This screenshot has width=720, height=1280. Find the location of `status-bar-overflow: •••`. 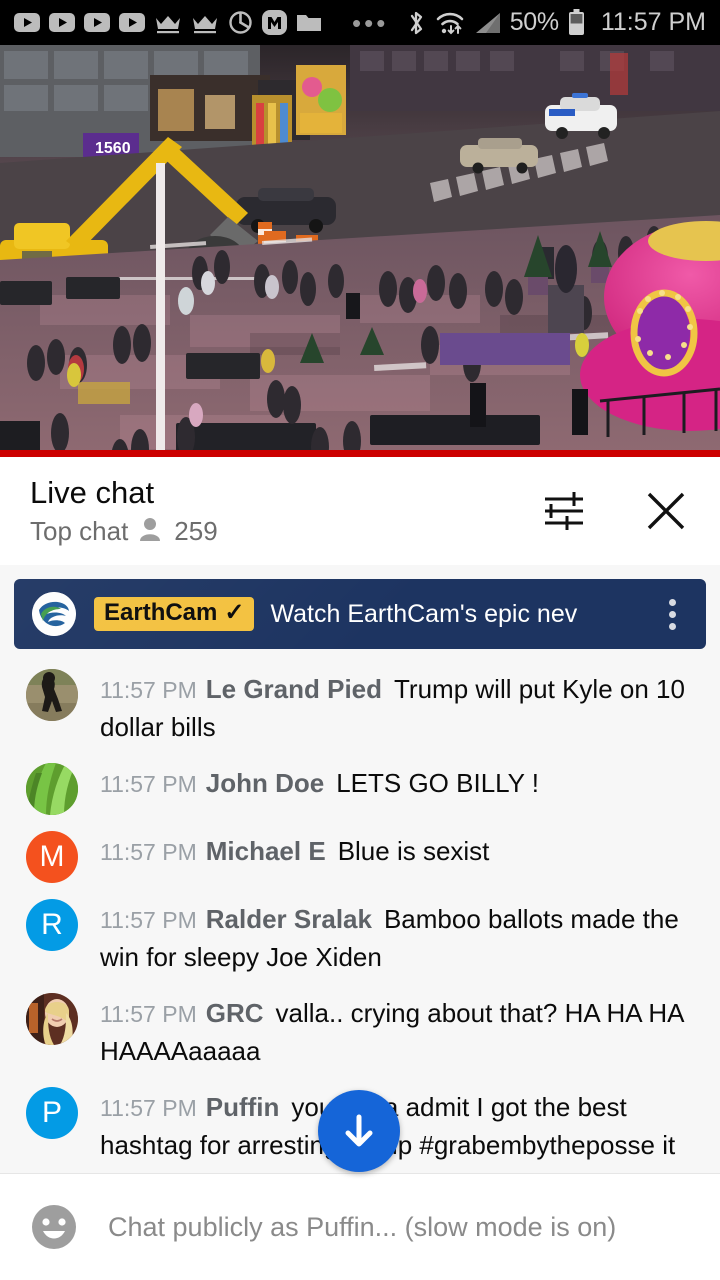

status-bar-overflow: ••• is located at coordinates (364, 22).